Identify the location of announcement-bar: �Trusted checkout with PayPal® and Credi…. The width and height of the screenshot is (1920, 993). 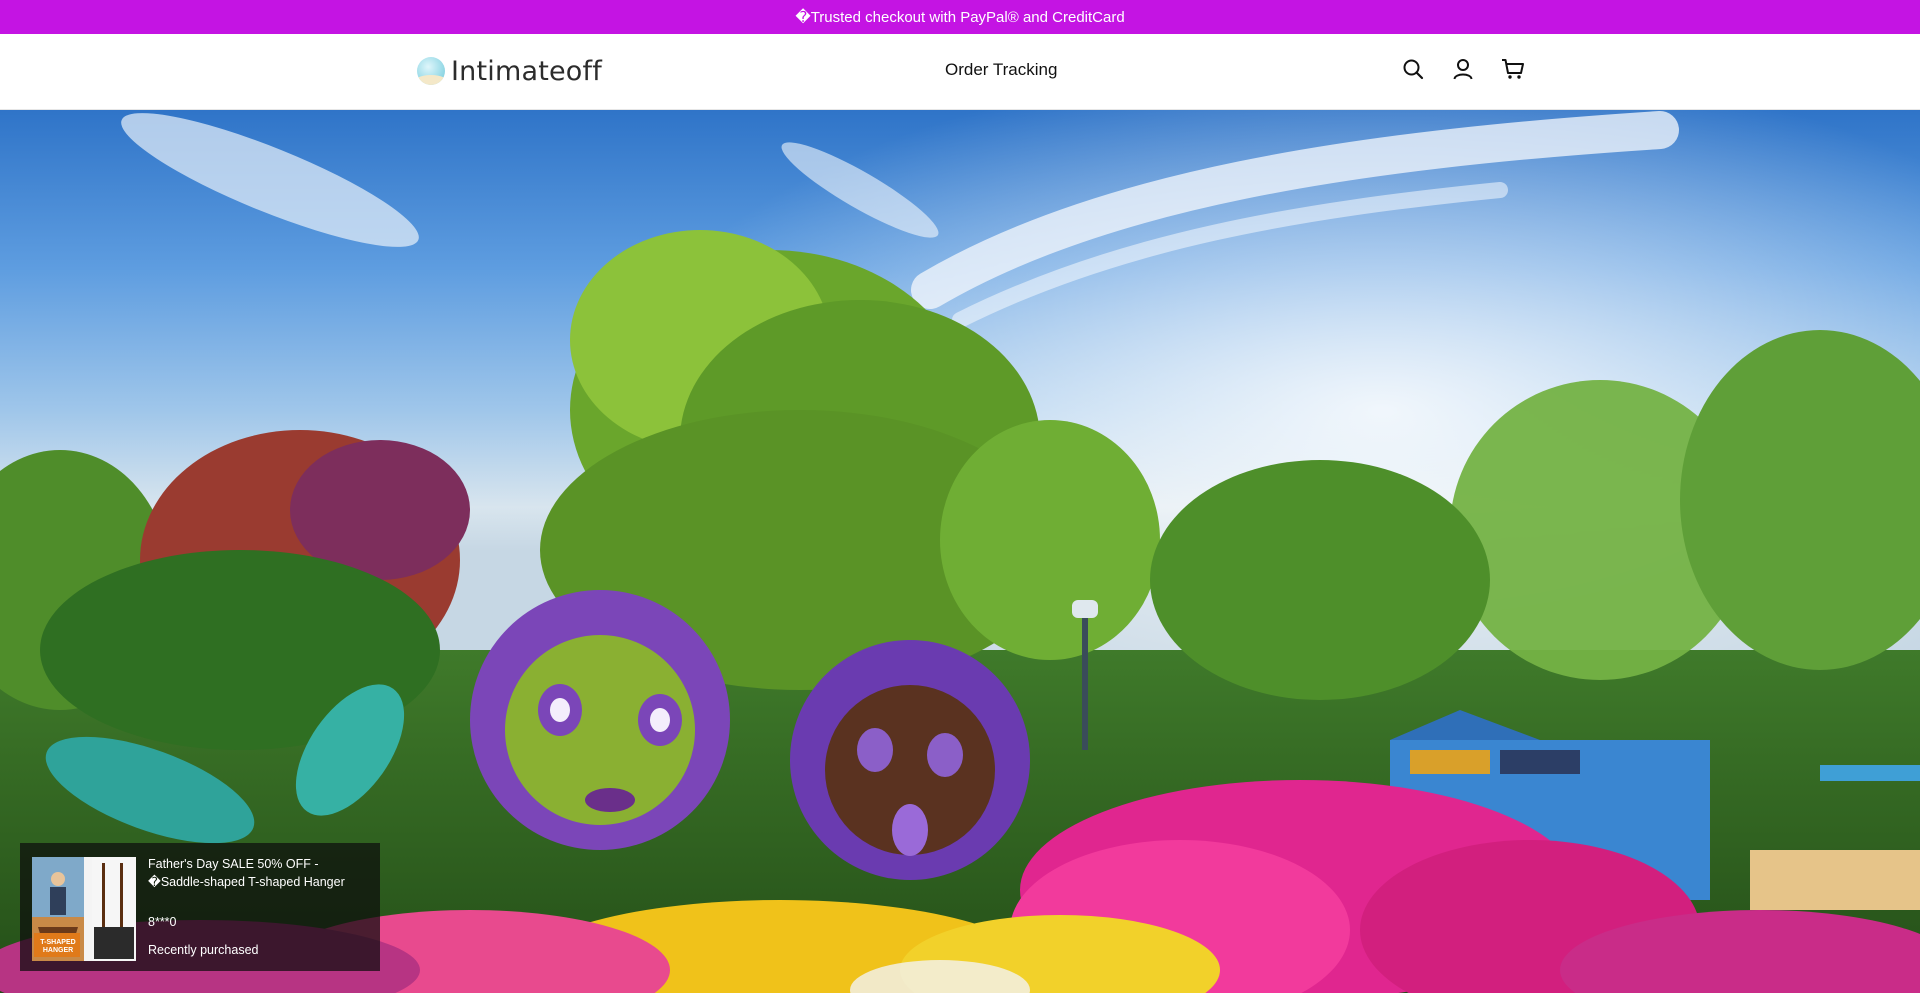
(960, 17).